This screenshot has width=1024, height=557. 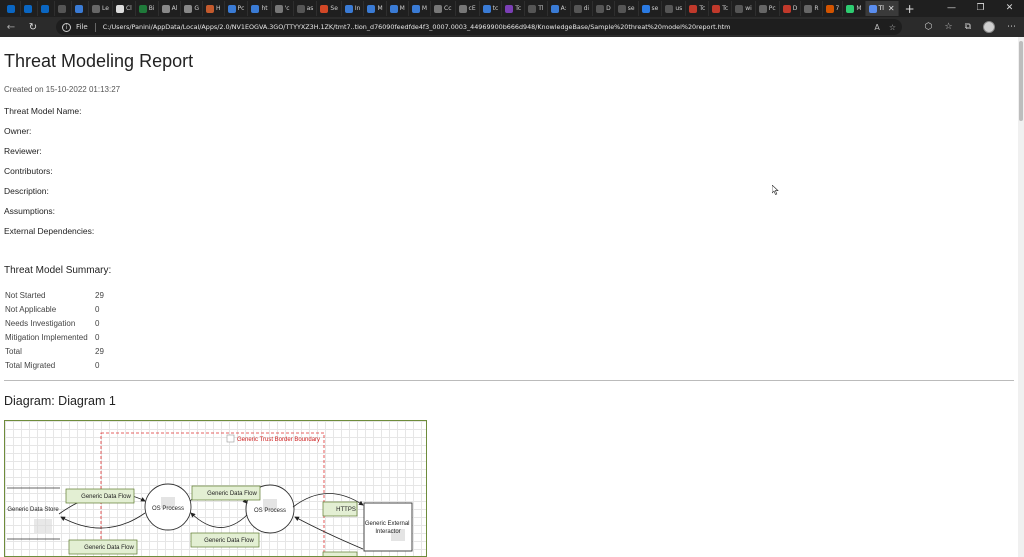 I want to click on favorite-add-icon: ☆, so click(x=892, y=27).